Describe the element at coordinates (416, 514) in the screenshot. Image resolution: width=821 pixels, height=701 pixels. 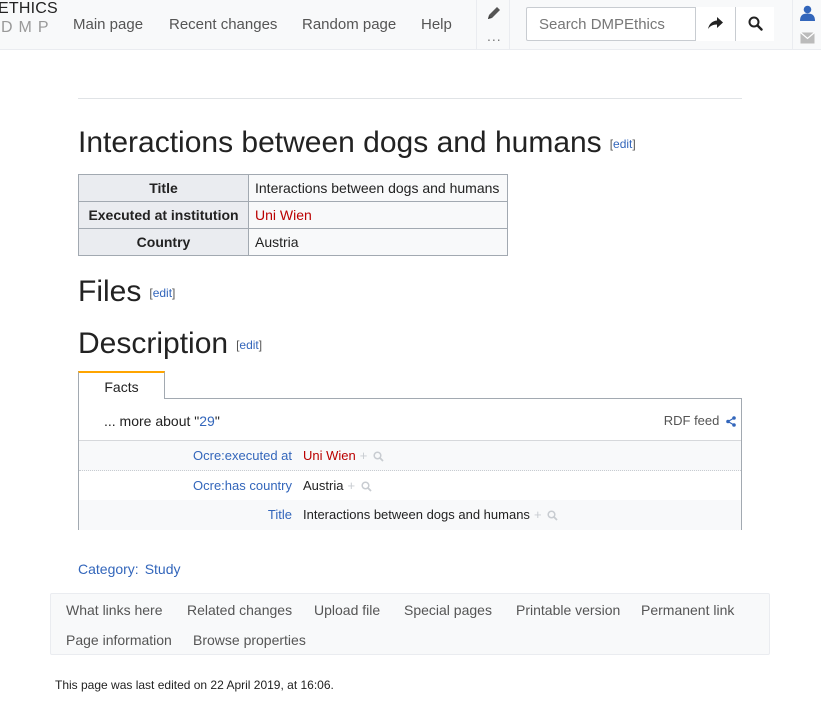
I see `fact-value-text: Interactions between dogs and humans` at that location.